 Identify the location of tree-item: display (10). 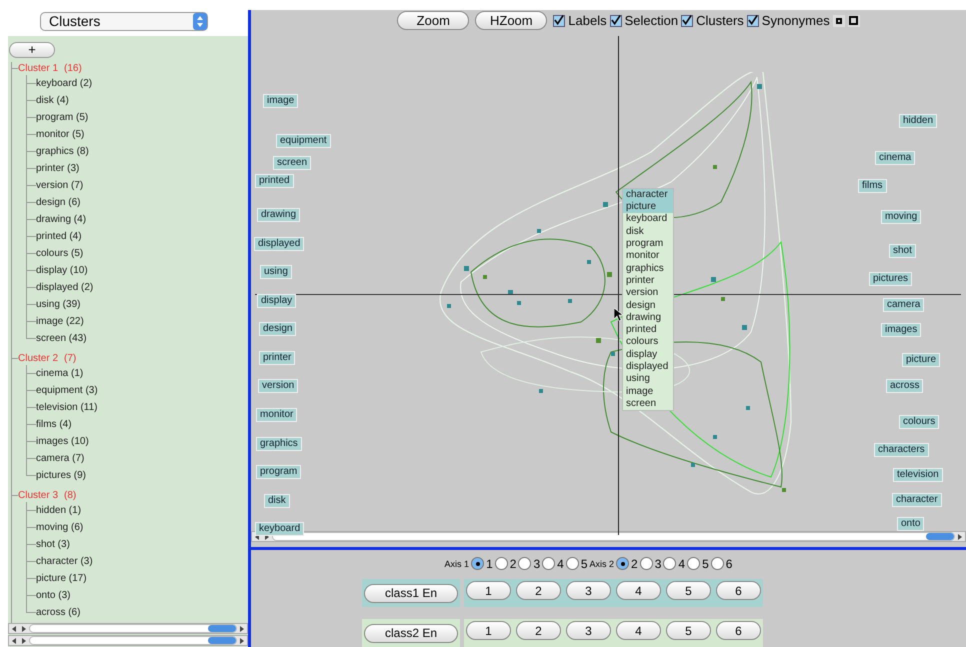
(62, 270).